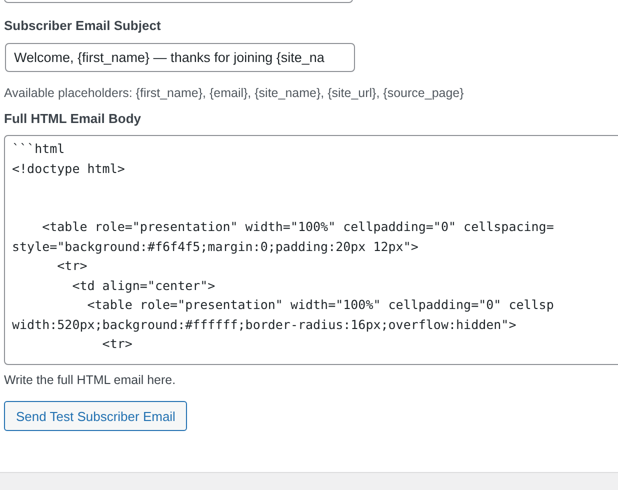  Describe the element at coordinates (180, 57) in the screenshot. I see `subject-field: Welcome, {first_name} — thanks for joining {site_na` at that location.